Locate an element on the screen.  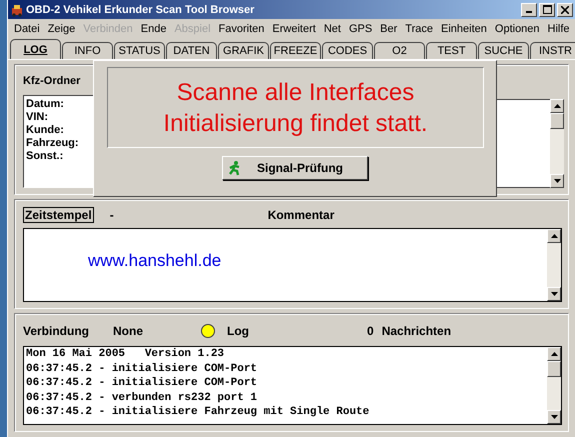
tab: INFO is located at coordinates (87, 50).